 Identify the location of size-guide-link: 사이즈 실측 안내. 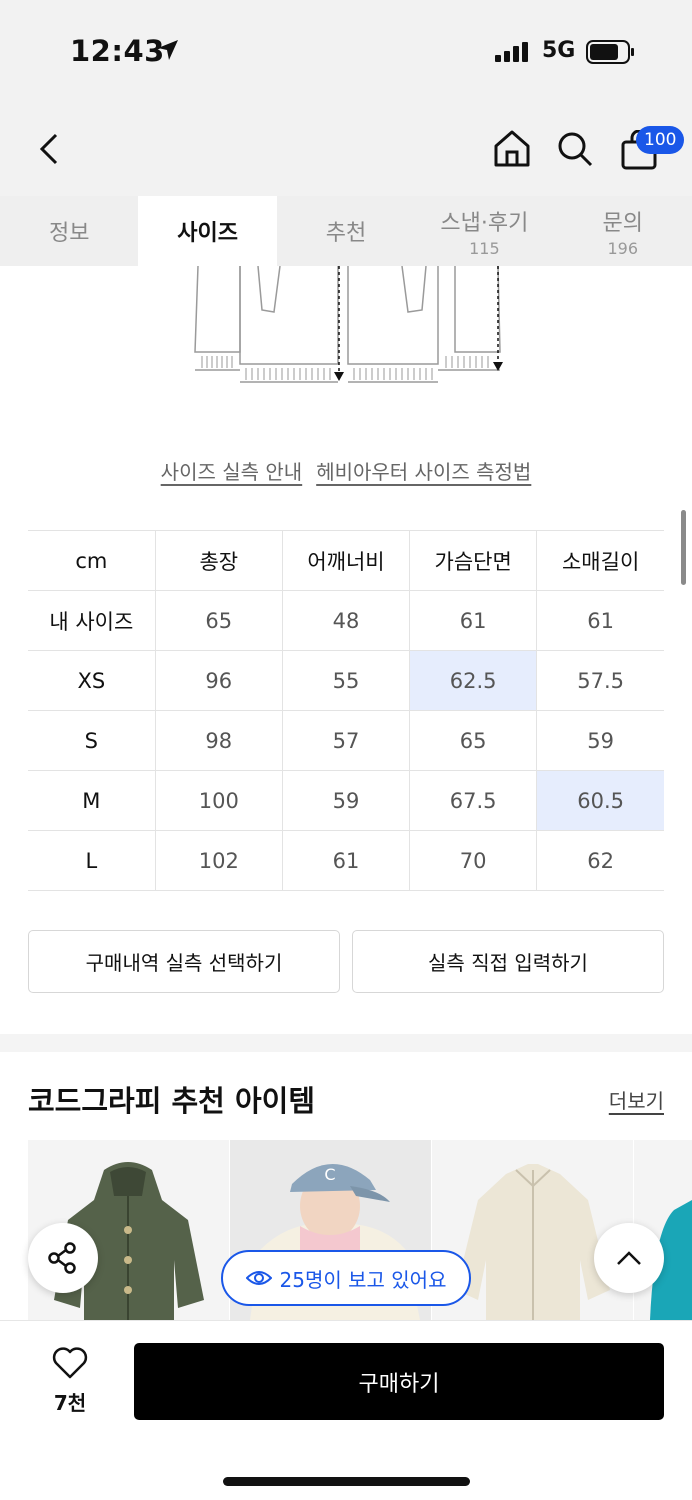
(232, 470).